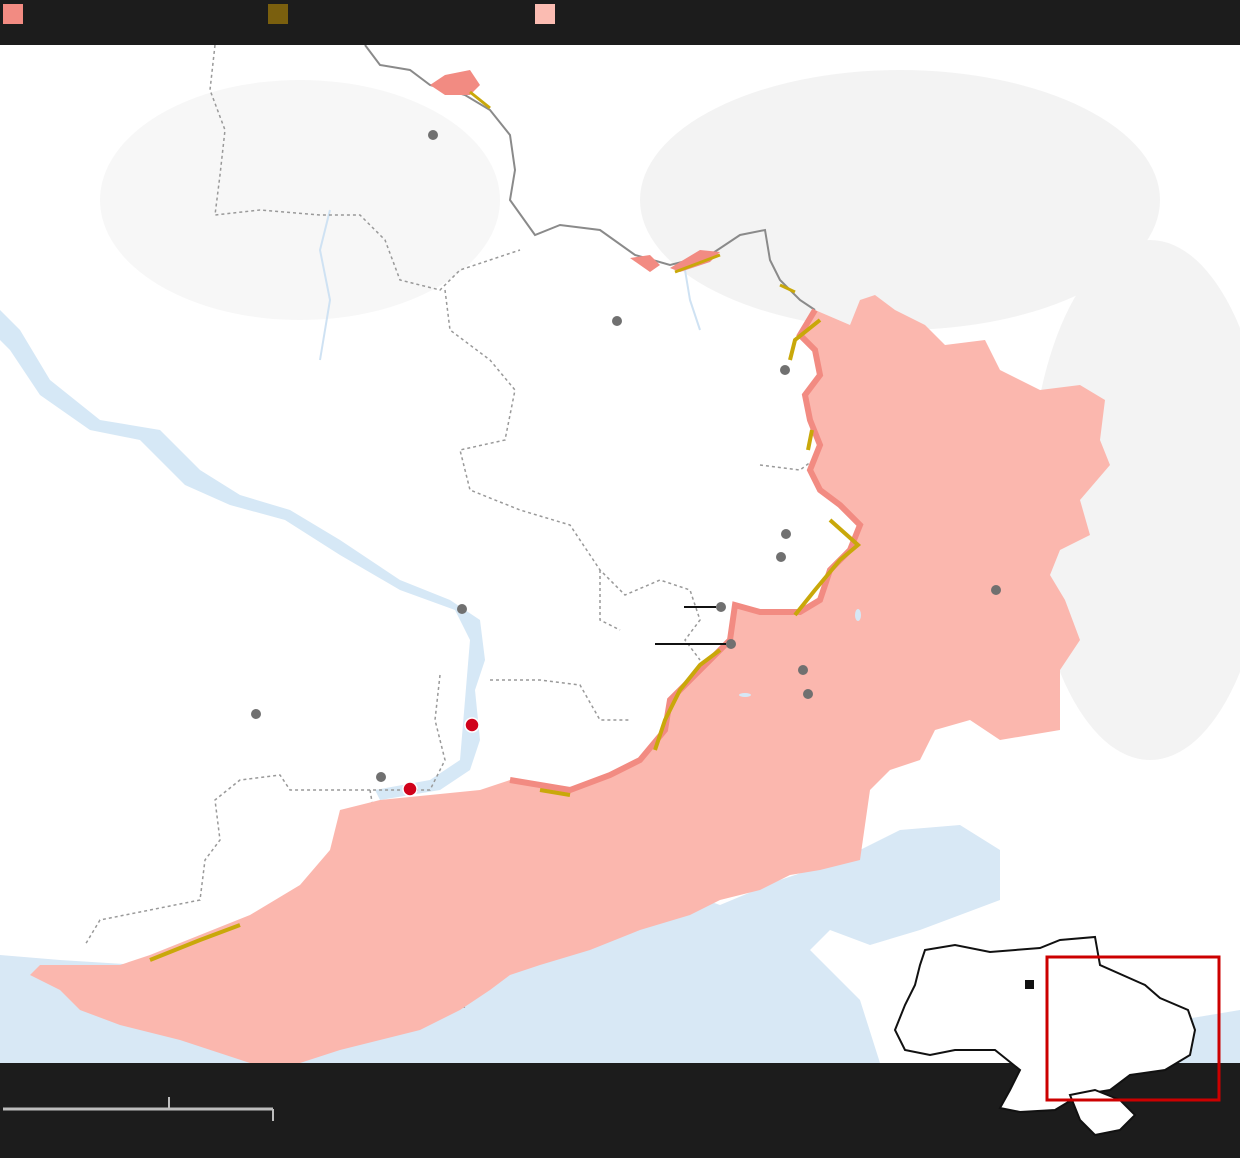 Image resolution: width=1240 pixels, height=1158 pixels. Describe the element at coordinates (620, 22) in the screenshot. I see `legend-bar` at that location.